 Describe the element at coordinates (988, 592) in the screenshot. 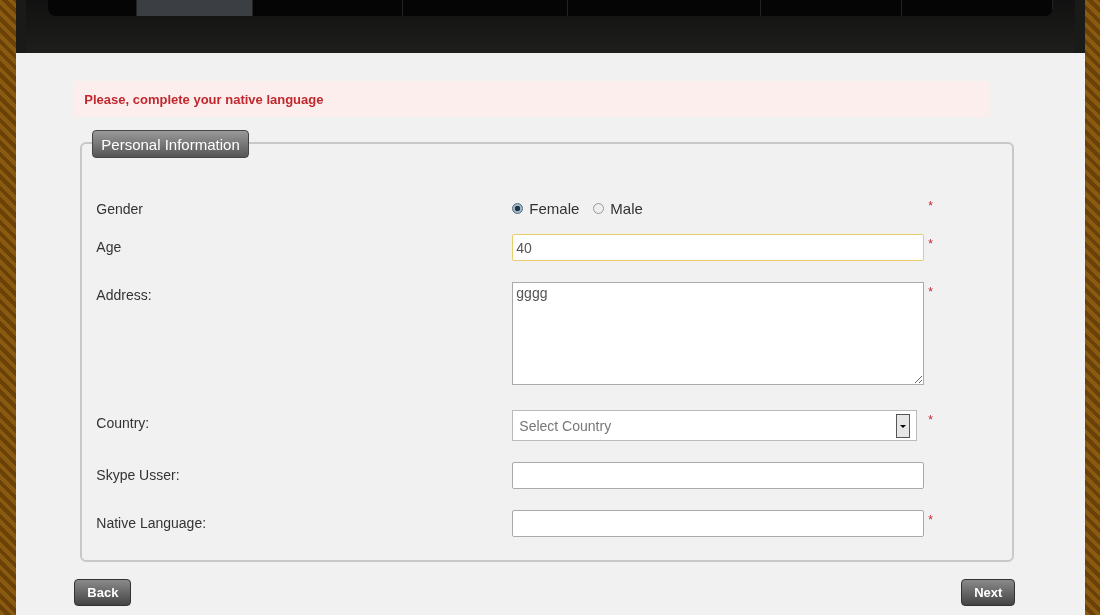

I see `next-button: Next` at that location.